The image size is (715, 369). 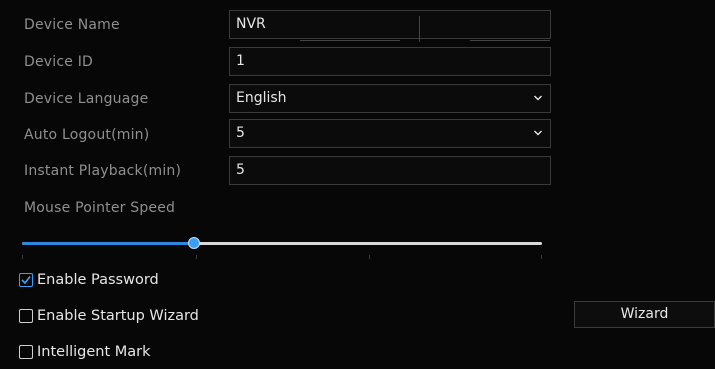 I want to click on enable-startup-wizard-option: Enable Startup Wizard, so click(x=109, y=316).